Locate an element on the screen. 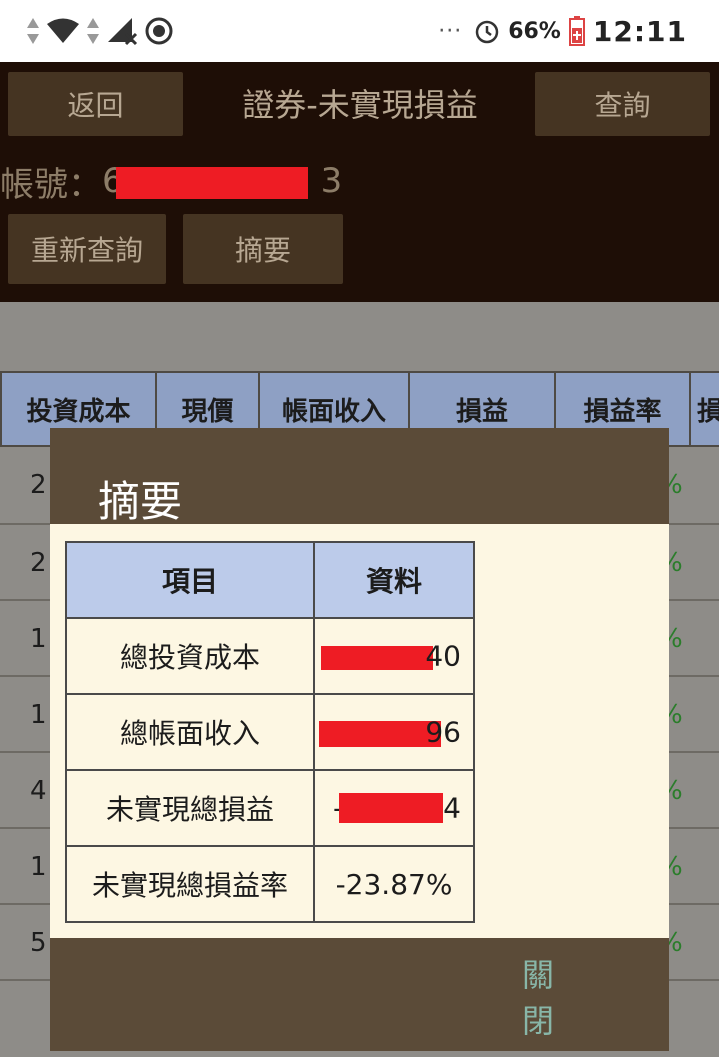 This screenshot has height=1057, width=719. value-visible-digits: 40 is located at coordinates (443, 656).